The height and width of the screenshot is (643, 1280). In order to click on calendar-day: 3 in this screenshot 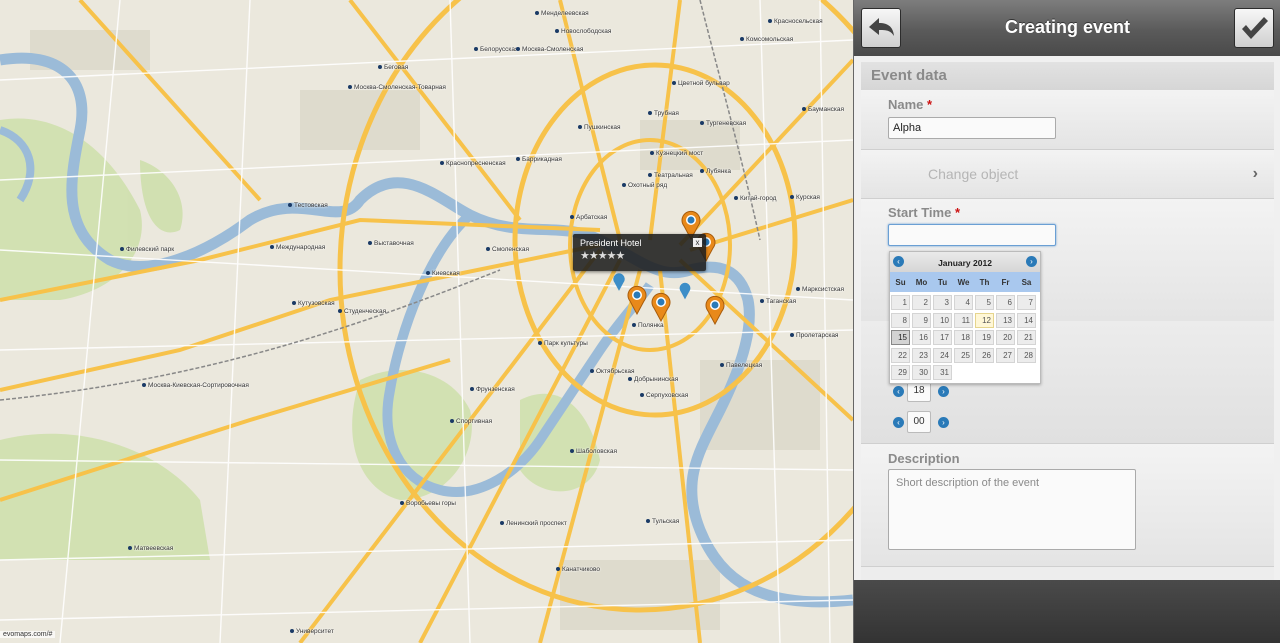, I will do `click(942, 302)`.